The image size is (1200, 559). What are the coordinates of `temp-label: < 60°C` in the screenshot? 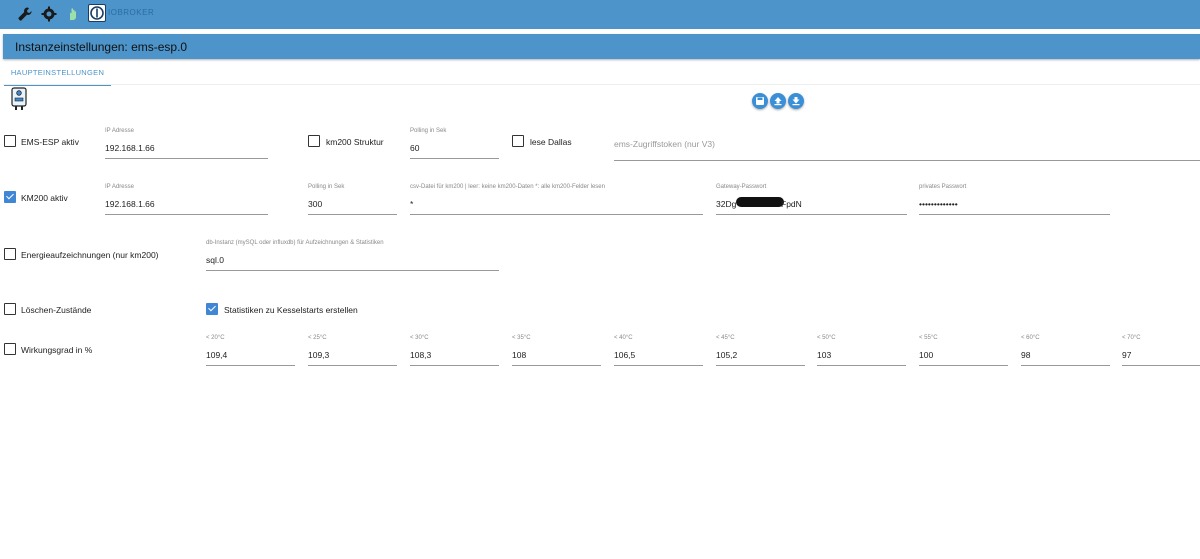 It's located at (1030, 338).